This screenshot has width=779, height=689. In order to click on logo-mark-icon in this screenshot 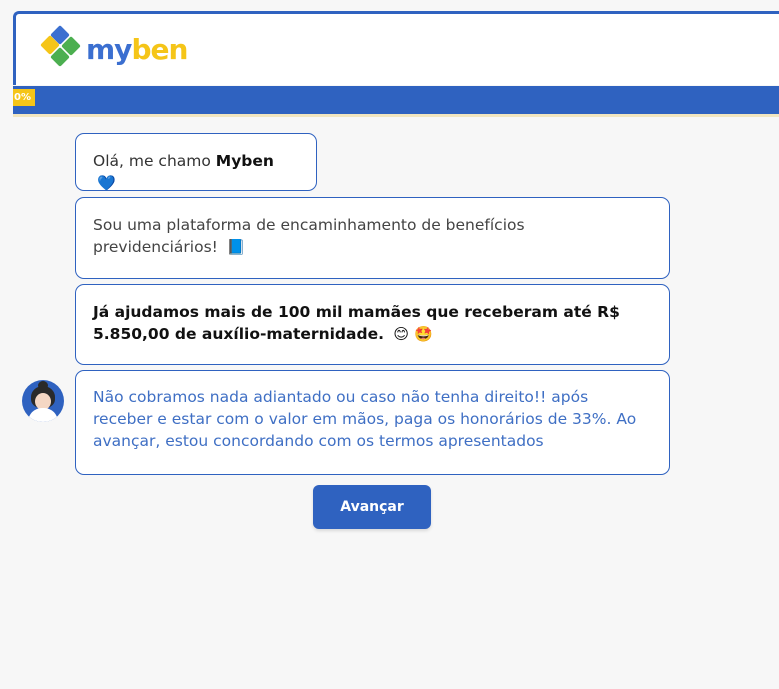, I will do `click(61, 50)`.